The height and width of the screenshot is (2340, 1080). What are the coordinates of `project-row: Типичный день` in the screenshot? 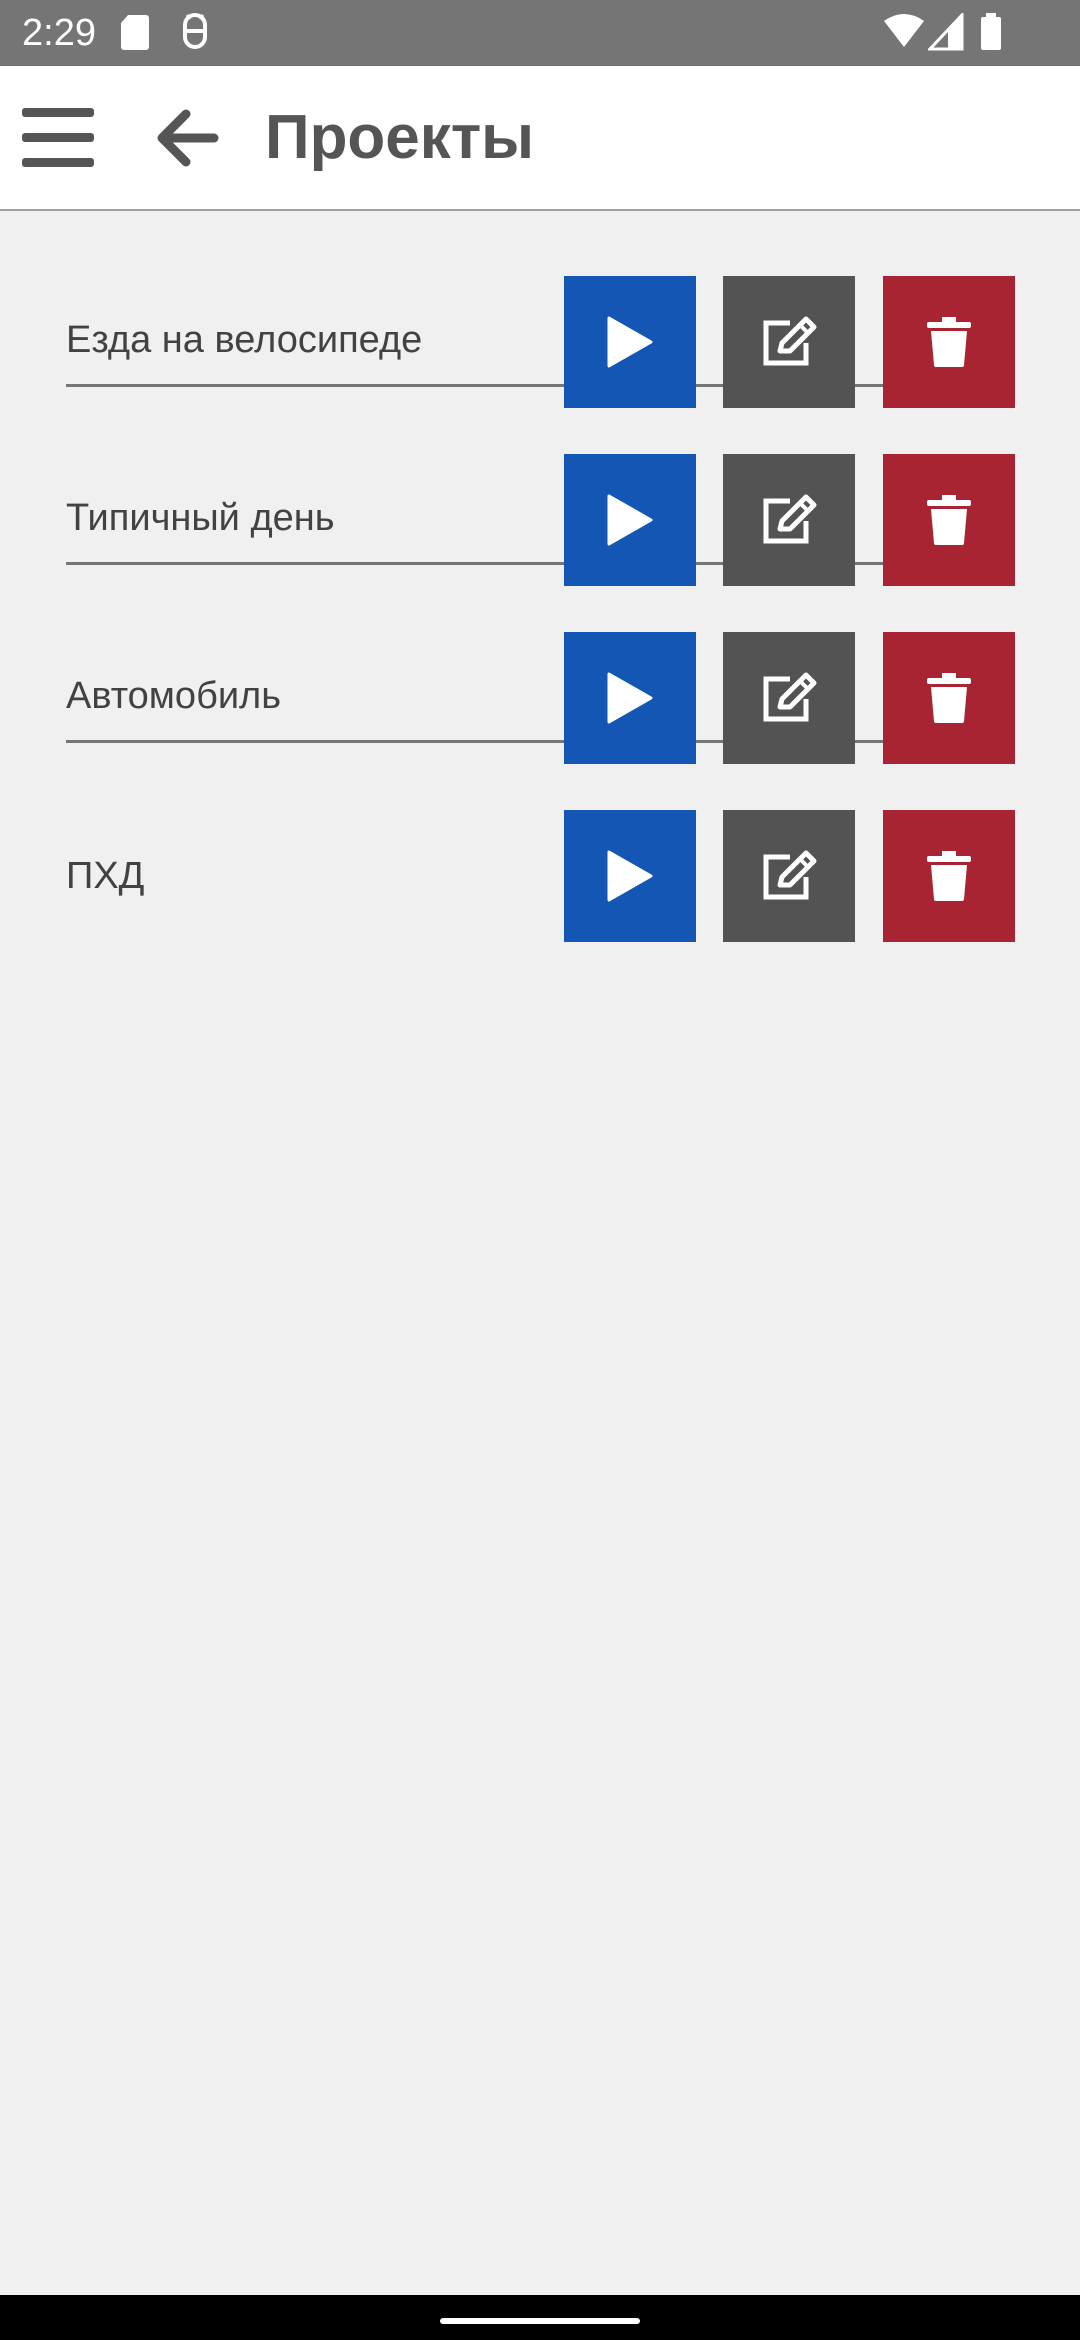 It's located at (540, 486).